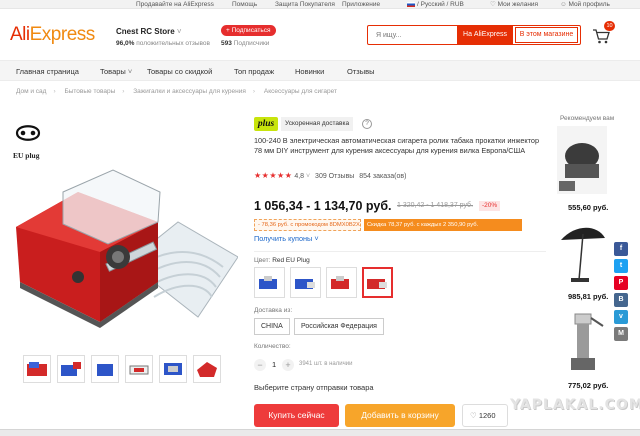 The image size is (640, 436). I want to click on product-price: 1 056,34 - 1 134,70 руб., so click(323, 206).